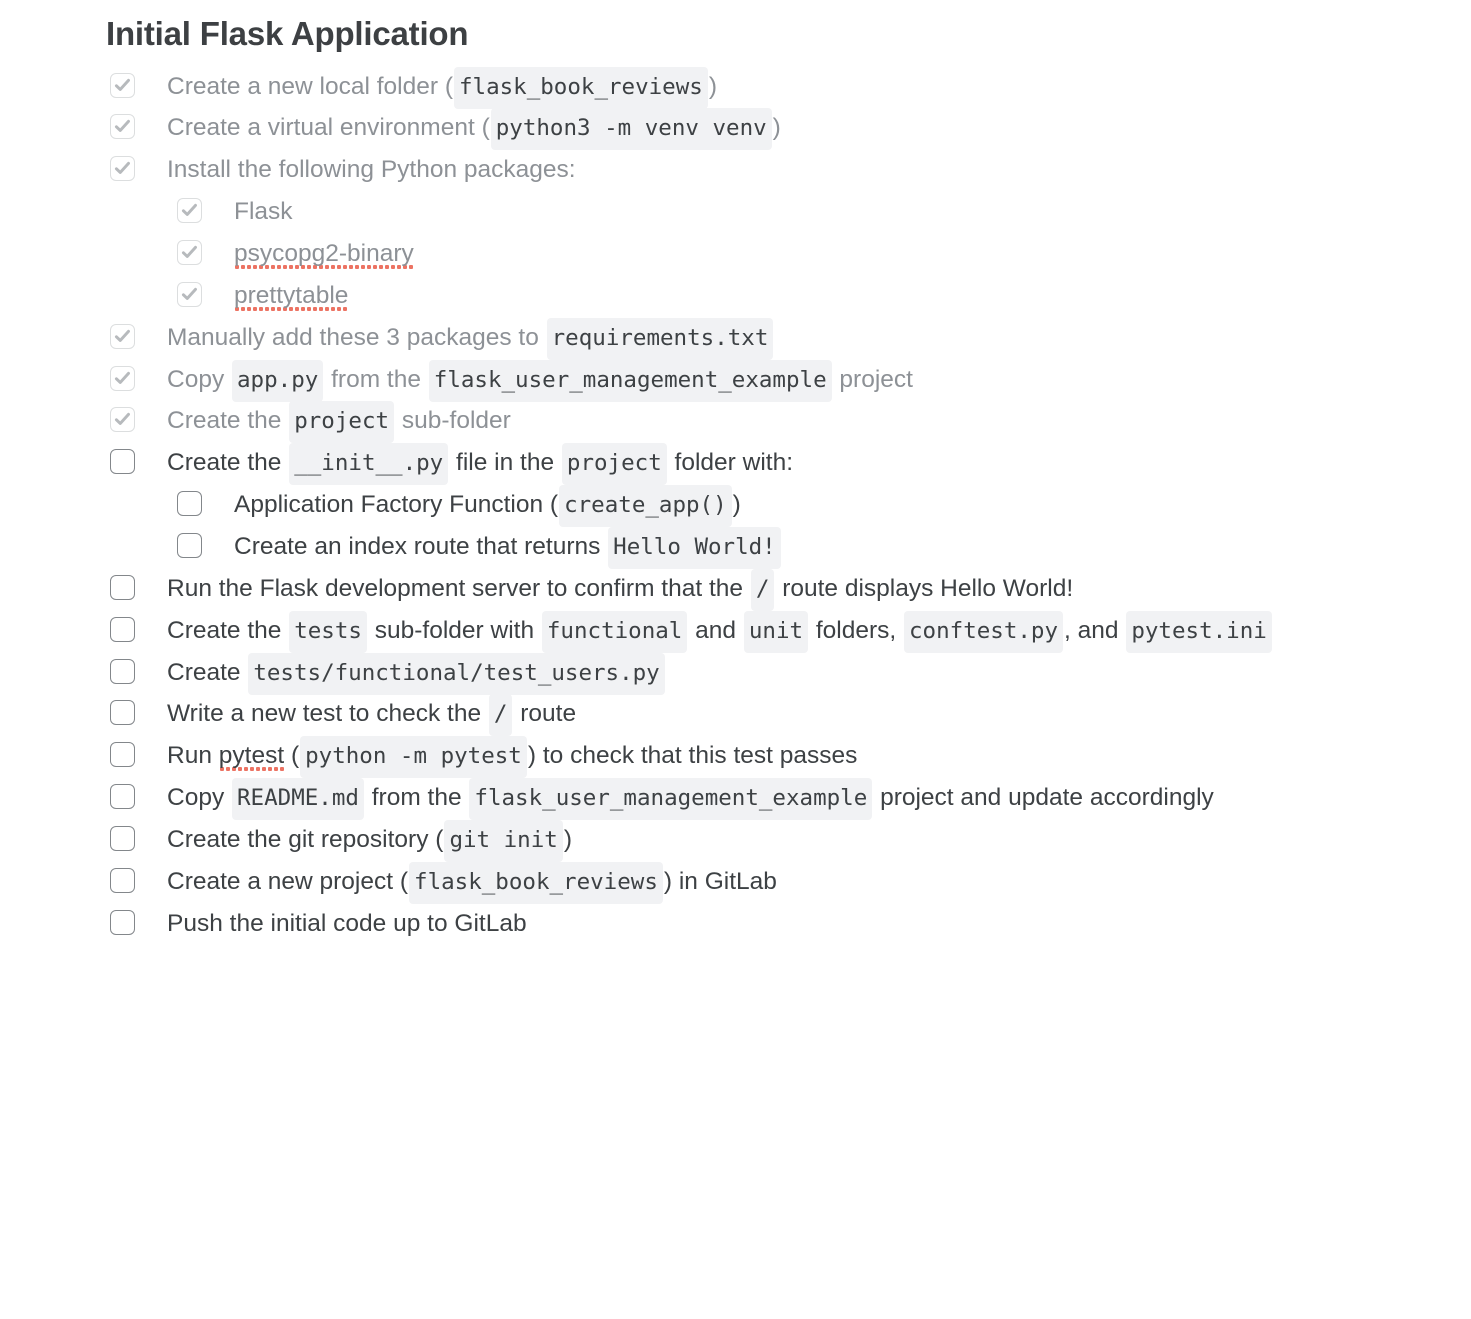 The height and width of the screenshot is (1319, 1471). What do you see at coordinates (278, 380) in the screenshot?
I see `inline-code: app.py` at bounding box center [278, 380].